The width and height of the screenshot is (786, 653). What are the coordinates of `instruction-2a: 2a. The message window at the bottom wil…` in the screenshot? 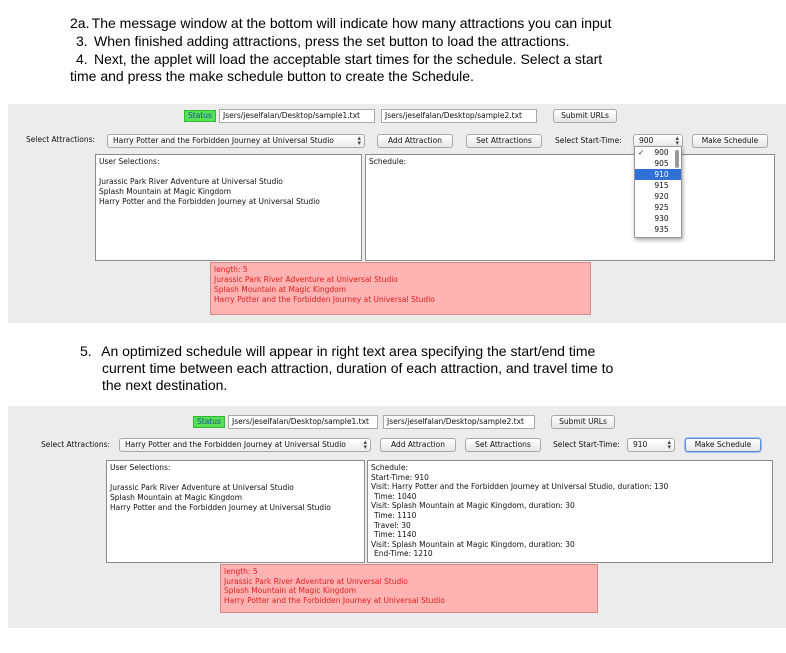 It's located at (341, 23).